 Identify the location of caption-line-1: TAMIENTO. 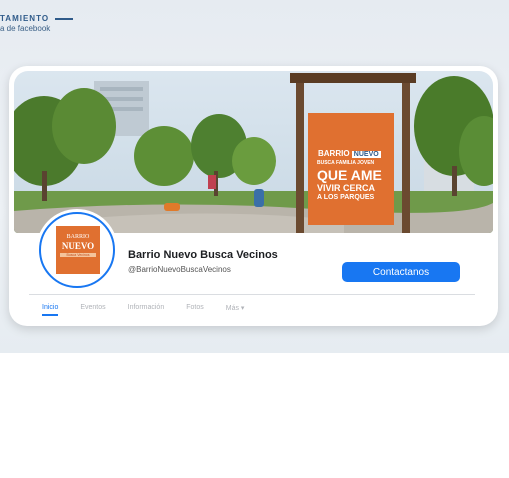
(37, 19).